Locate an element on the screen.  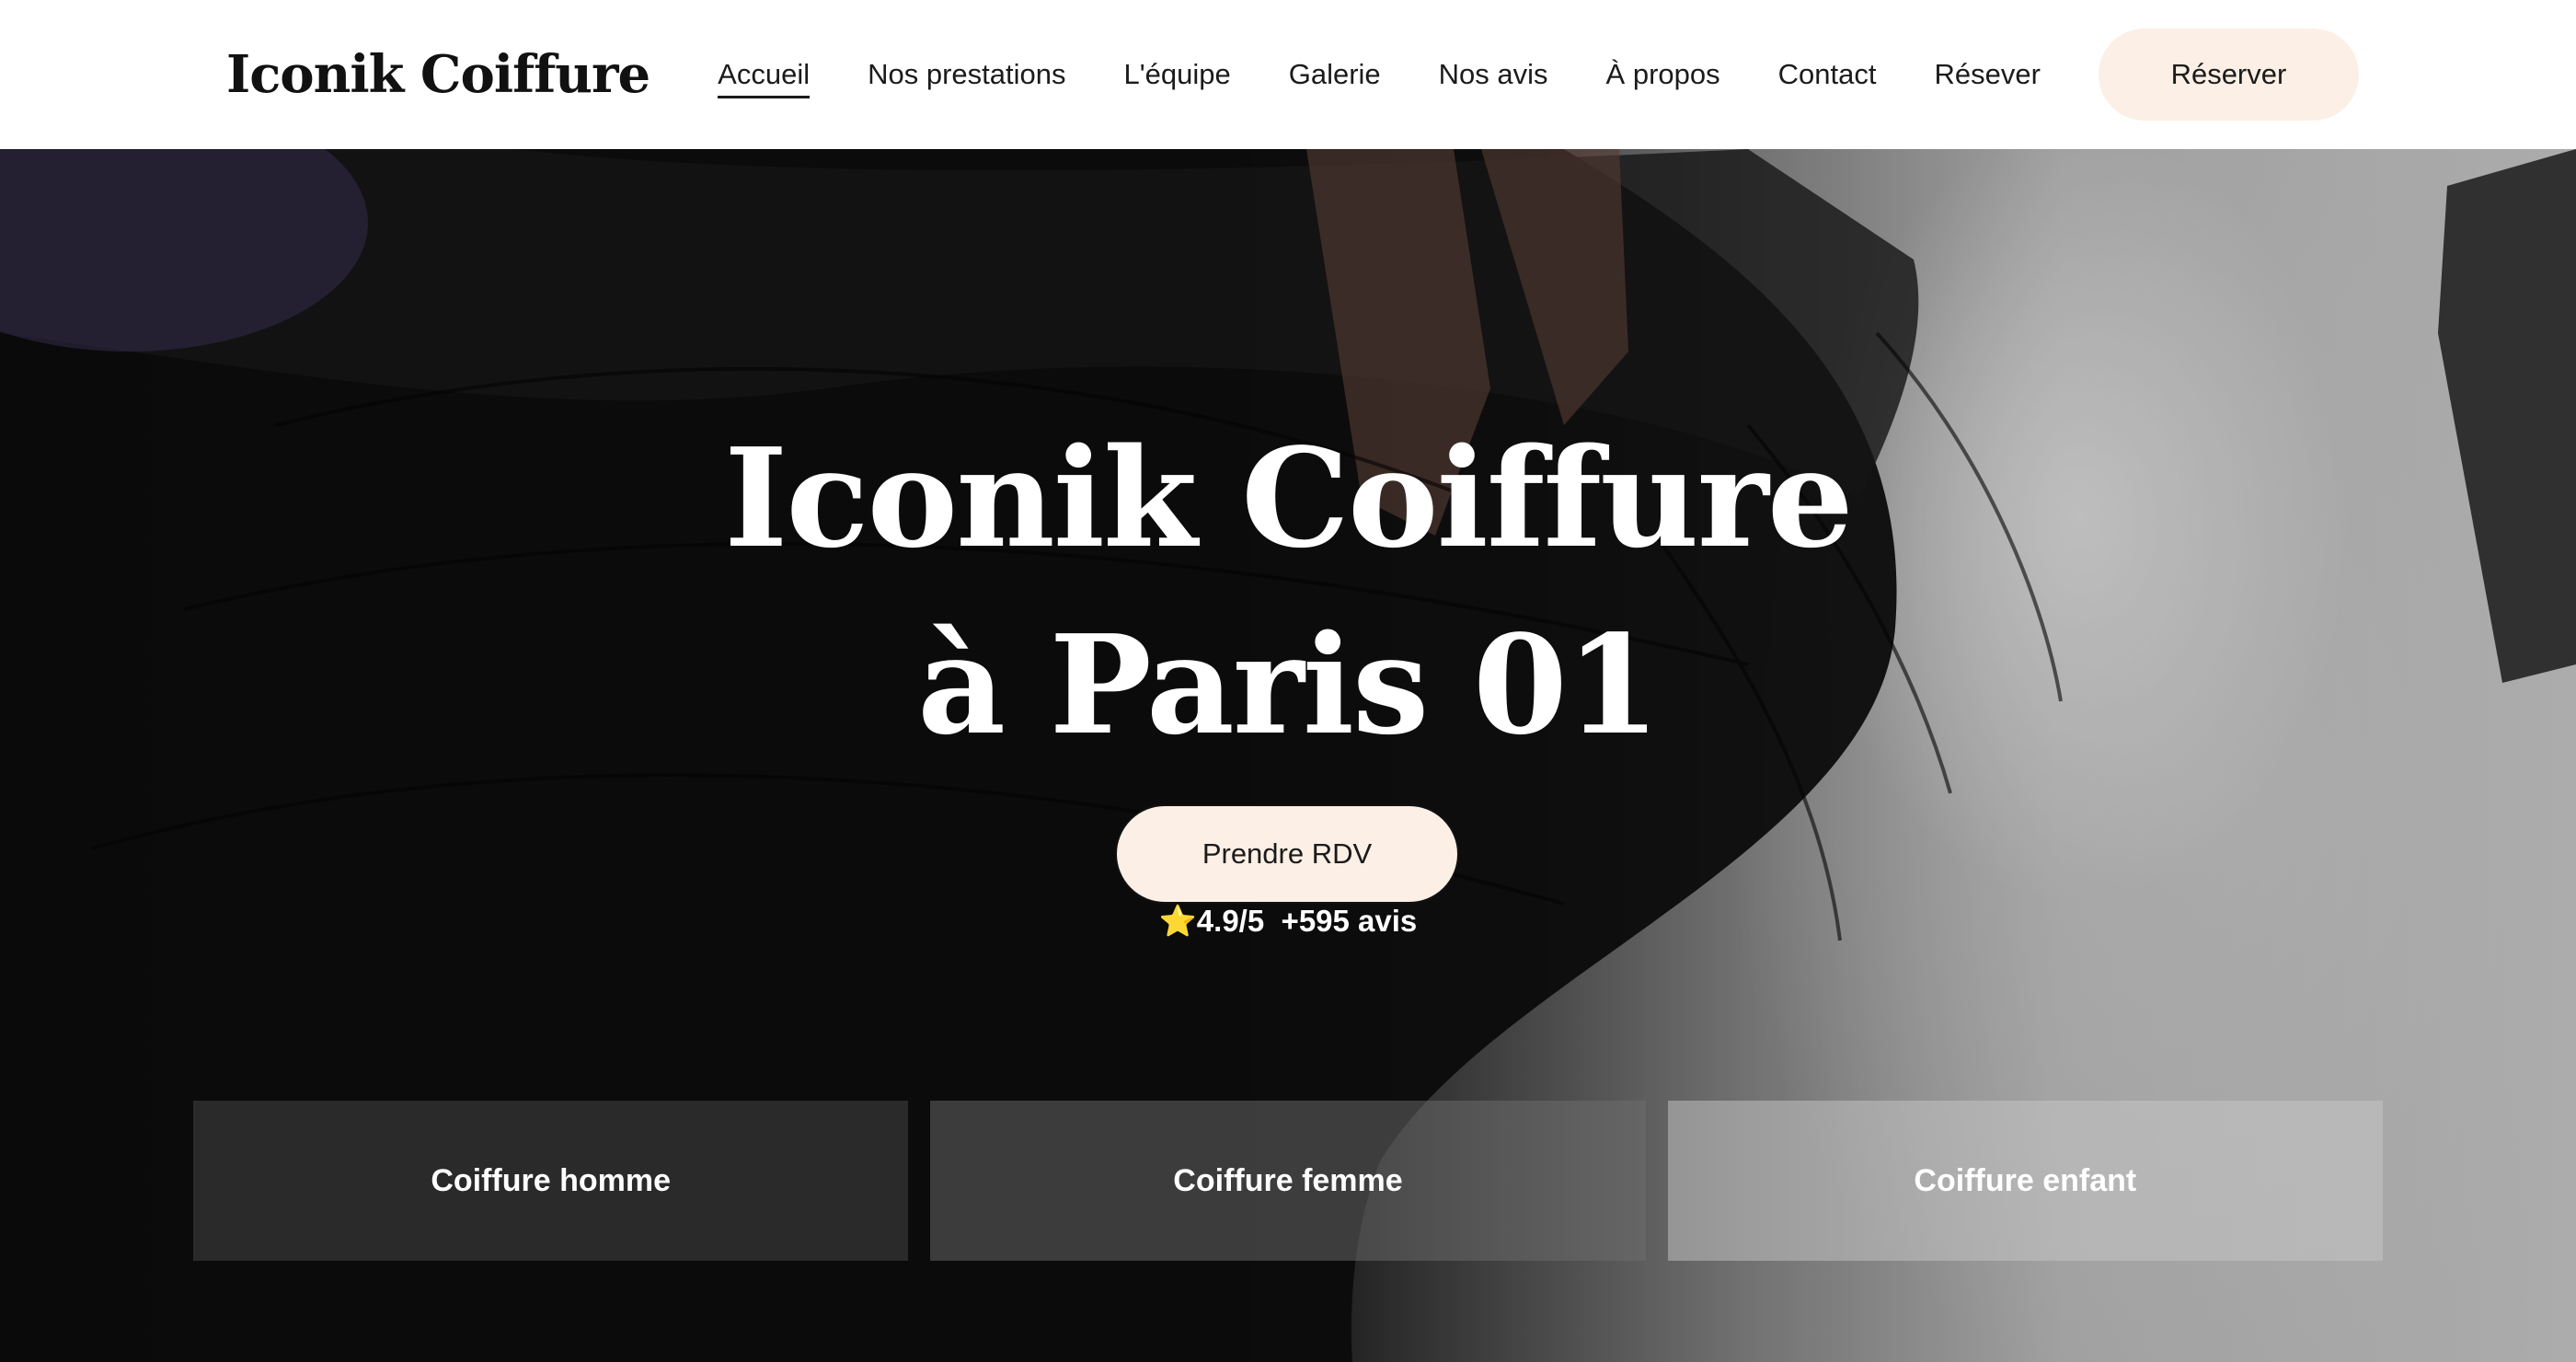
nav-item-contact: Contact is located at coordinates (1827, 74).